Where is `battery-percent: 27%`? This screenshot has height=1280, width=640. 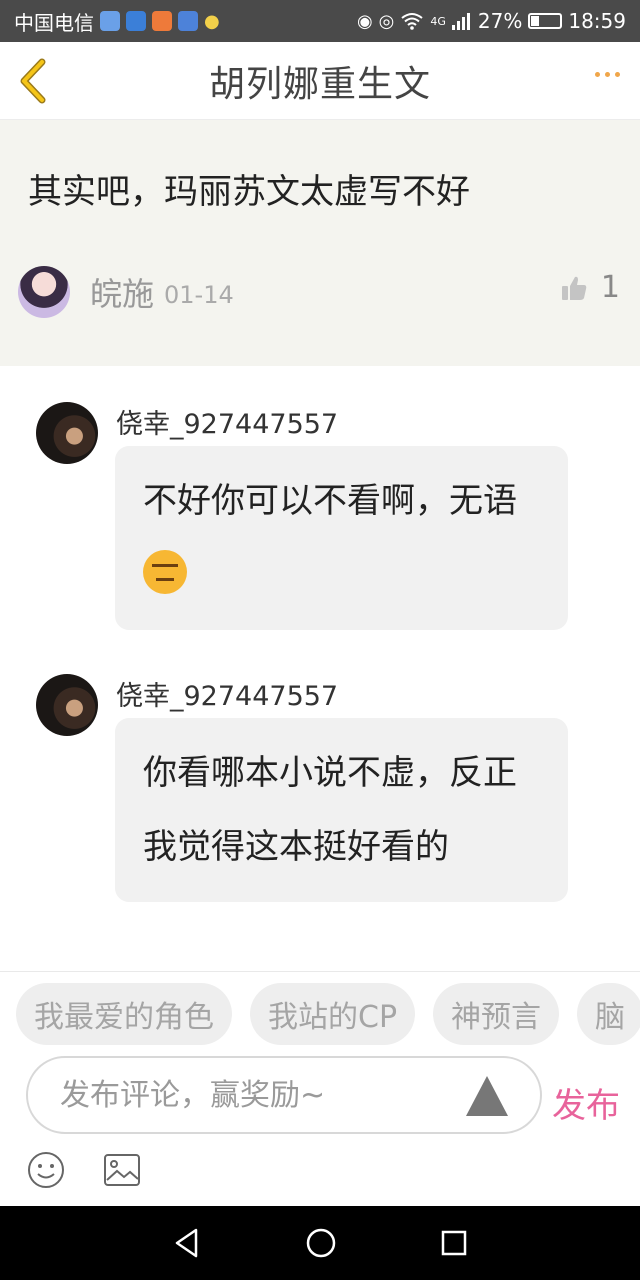
battery-percent: 27% is located at coordinates (500, 21).